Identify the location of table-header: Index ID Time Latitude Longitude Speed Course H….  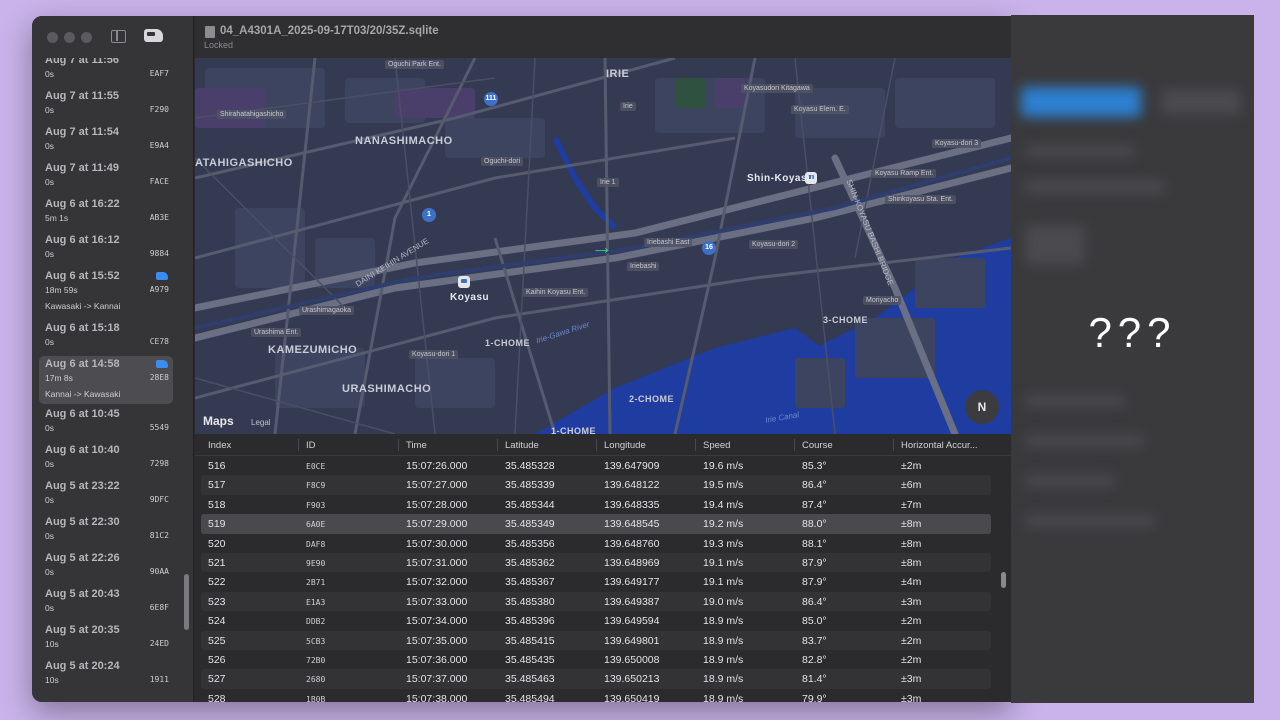
(603, 445).